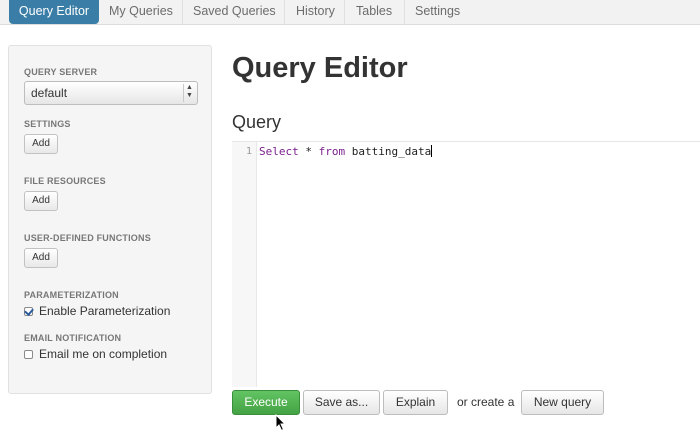  What do you see at coordinates (28, 354) in the screenshot?
I see `email-me-checkbox` at bounding box center [28, 354].